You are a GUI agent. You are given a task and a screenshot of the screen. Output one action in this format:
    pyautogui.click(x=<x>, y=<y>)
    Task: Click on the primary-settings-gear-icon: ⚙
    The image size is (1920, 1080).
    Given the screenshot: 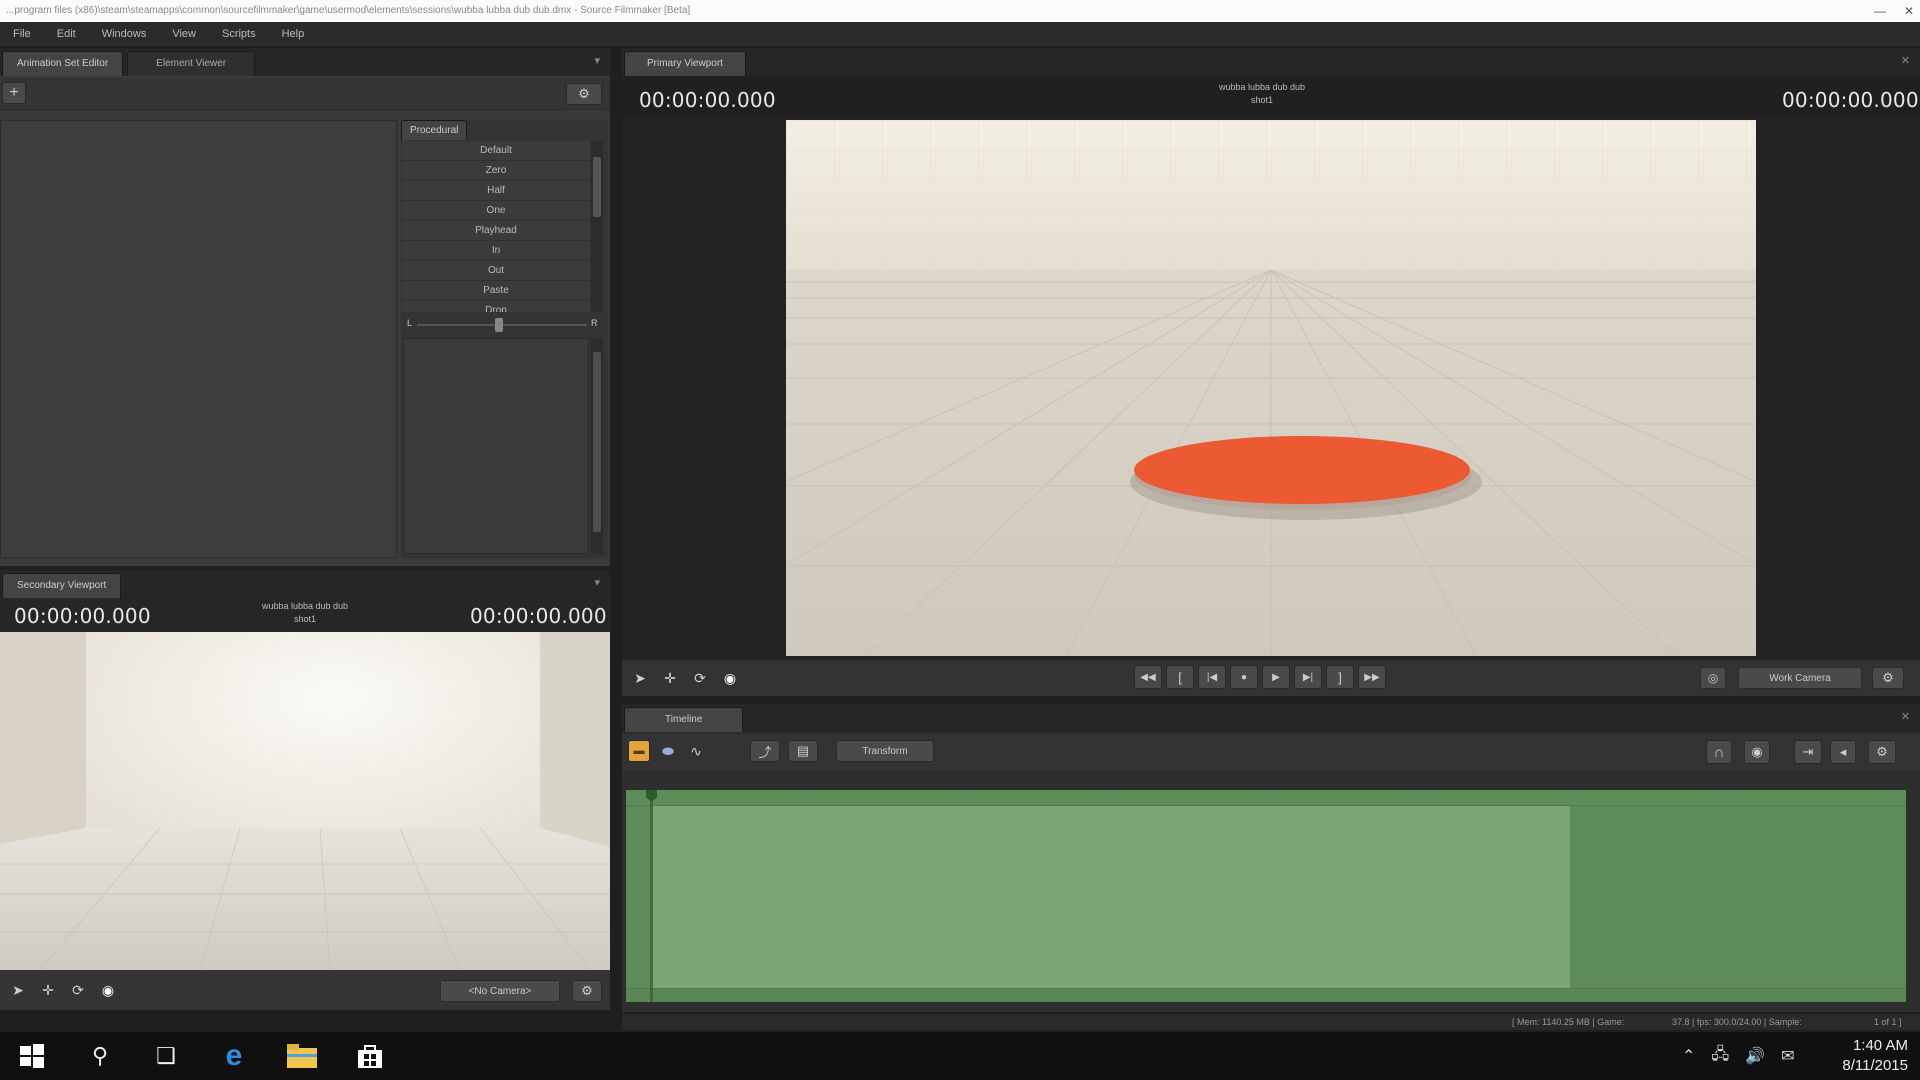 What is the action you would take?
    pyautogui.click(x=1888, y=678)
    